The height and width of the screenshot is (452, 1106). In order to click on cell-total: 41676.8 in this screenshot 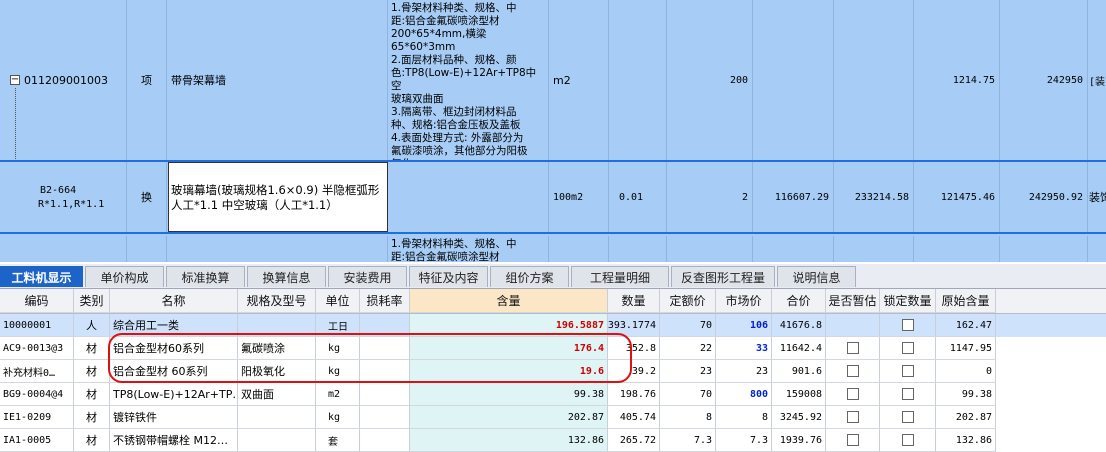, I will do `click(799, 325)`.